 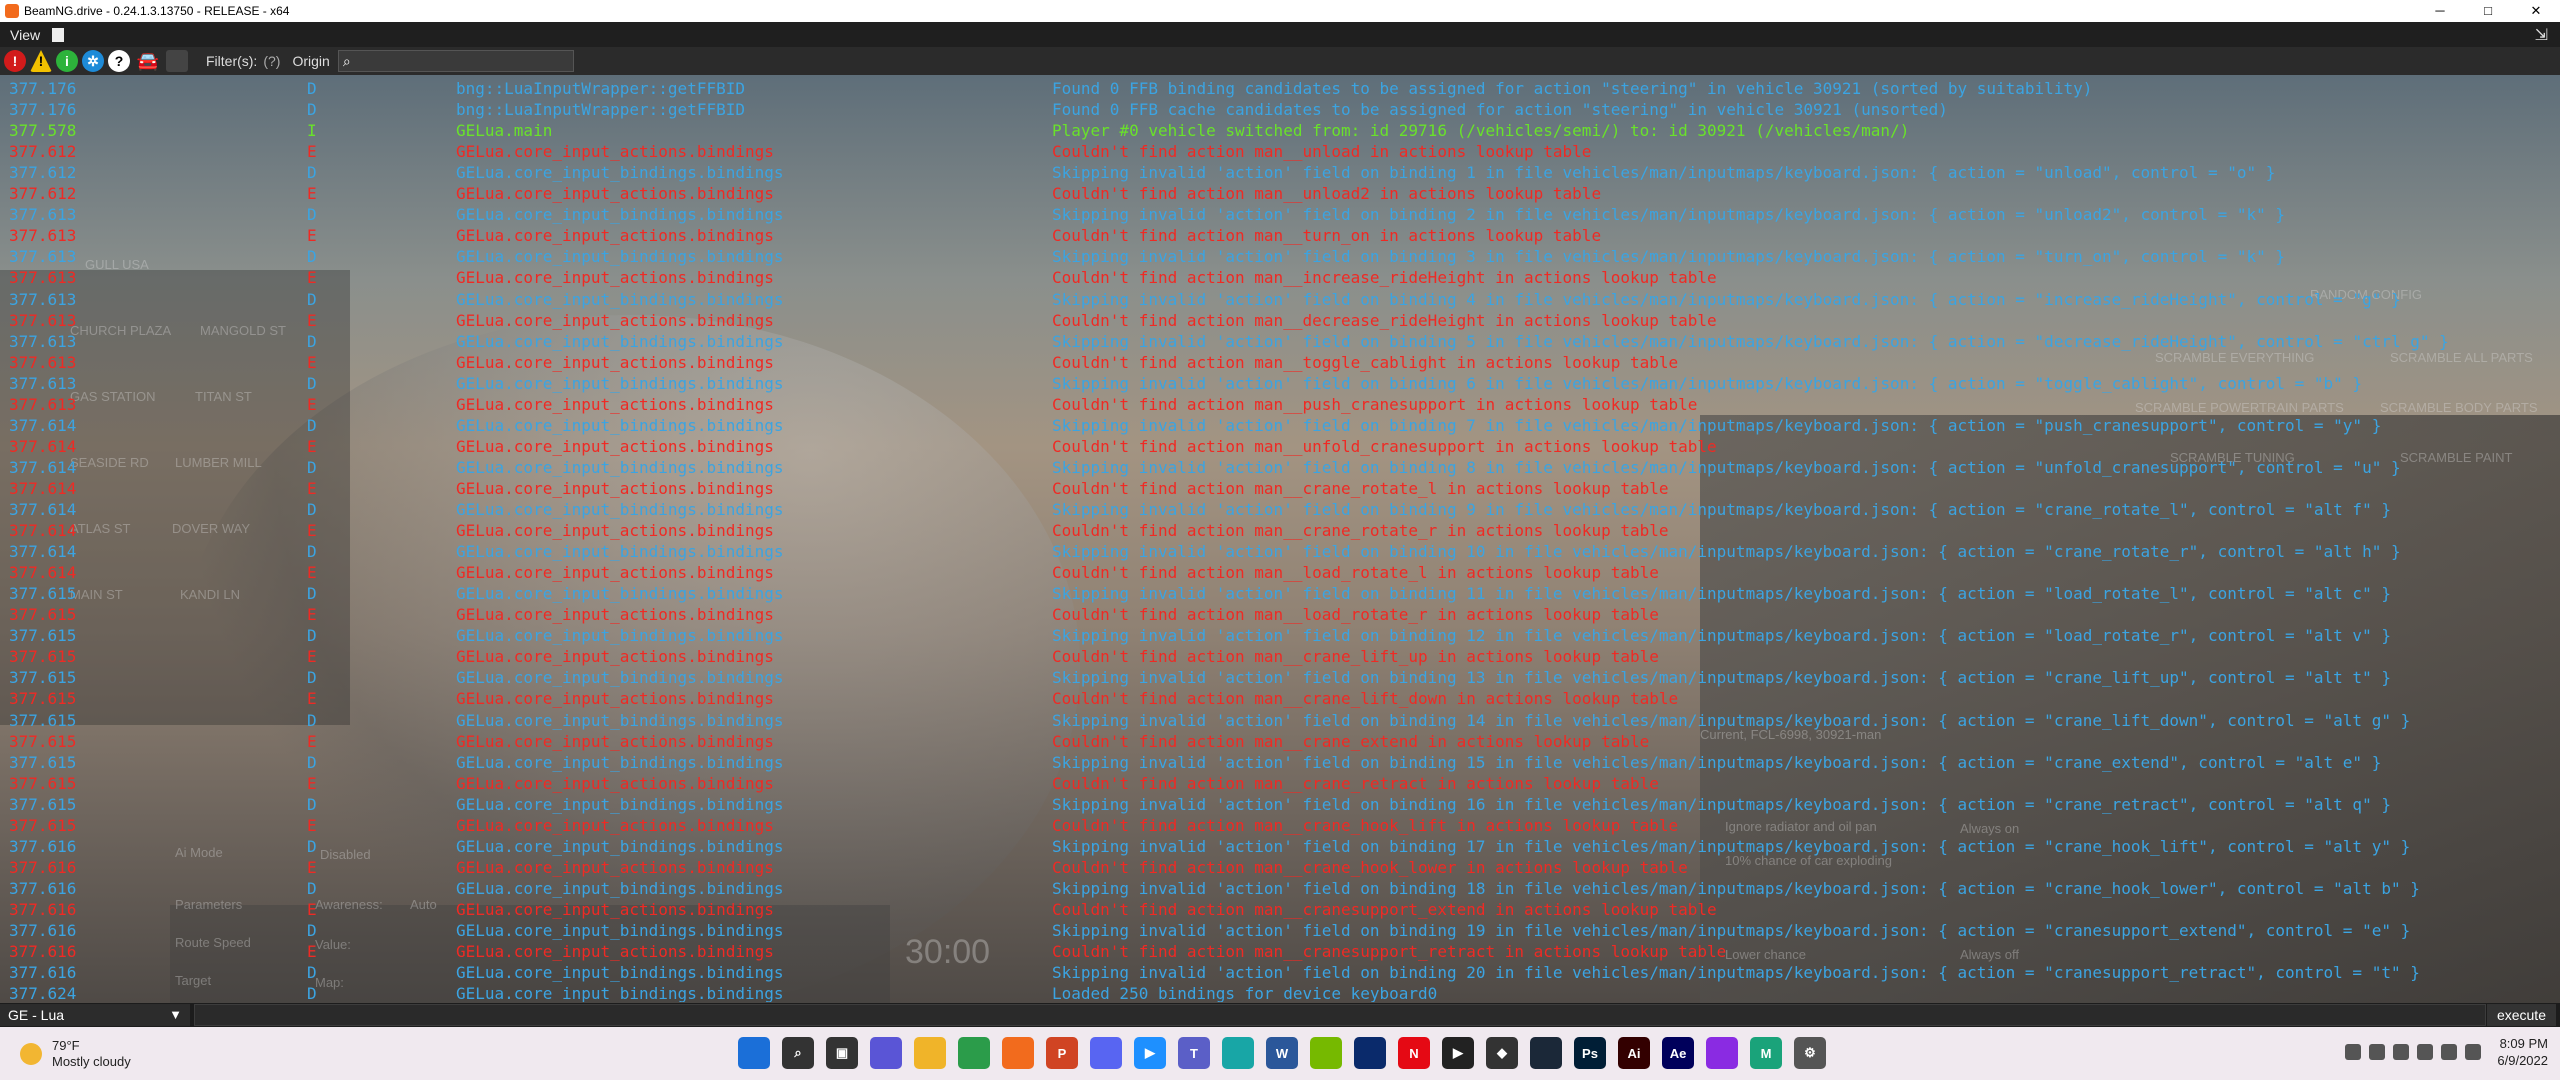 What do you see at coordinates (2488, 11) in the screenshot?
I see `maximize-button: □` at bounding box center [2488, 11].